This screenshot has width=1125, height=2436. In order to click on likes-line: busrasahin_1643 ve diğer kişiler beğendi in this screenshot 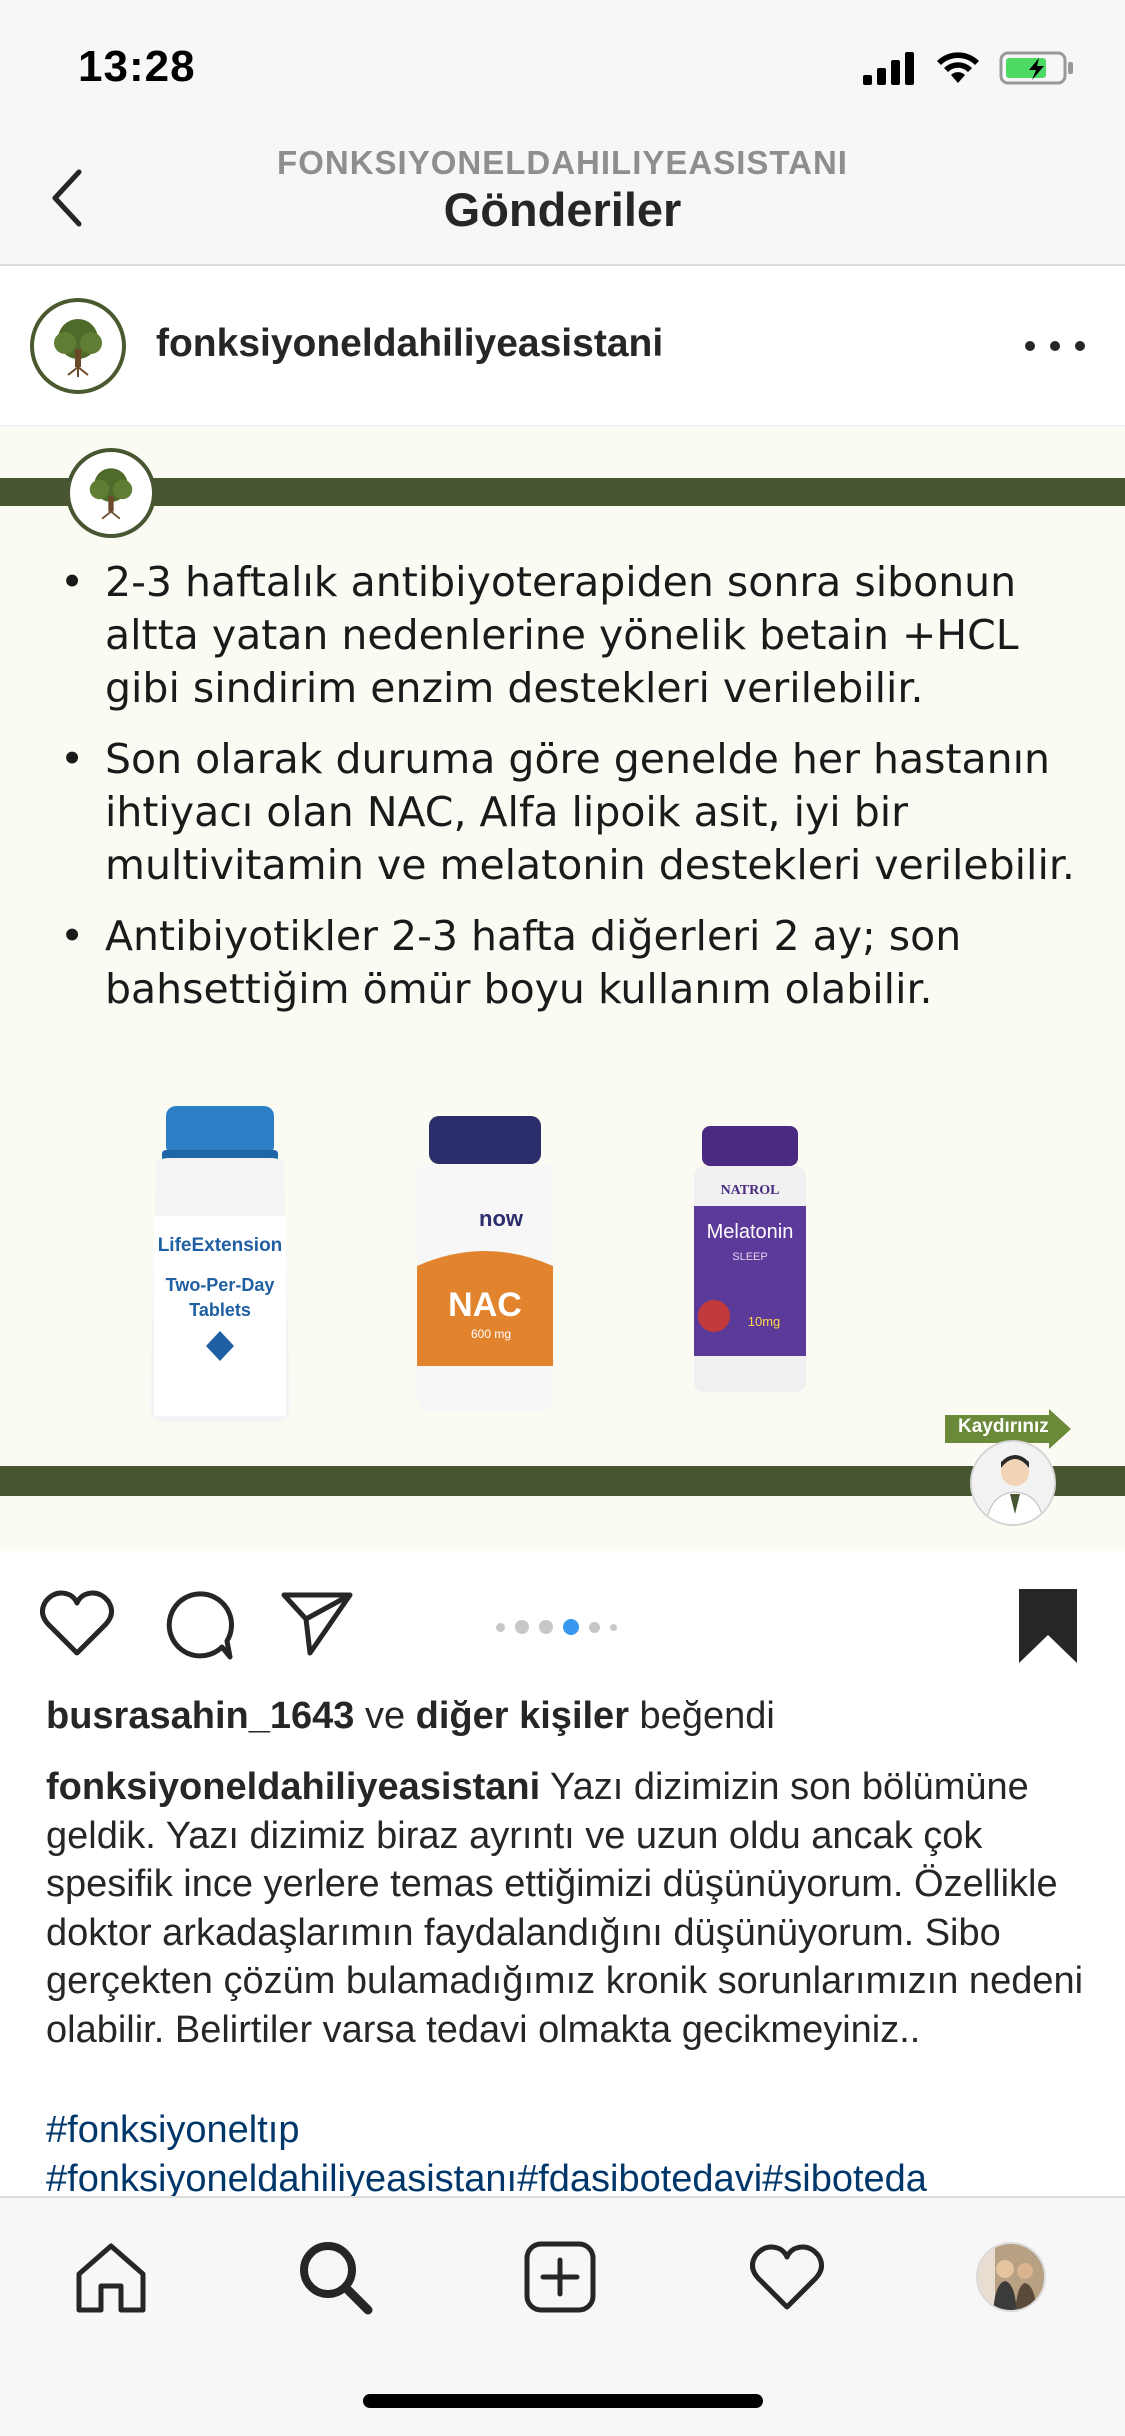, I will do `click(410, 1716)`.